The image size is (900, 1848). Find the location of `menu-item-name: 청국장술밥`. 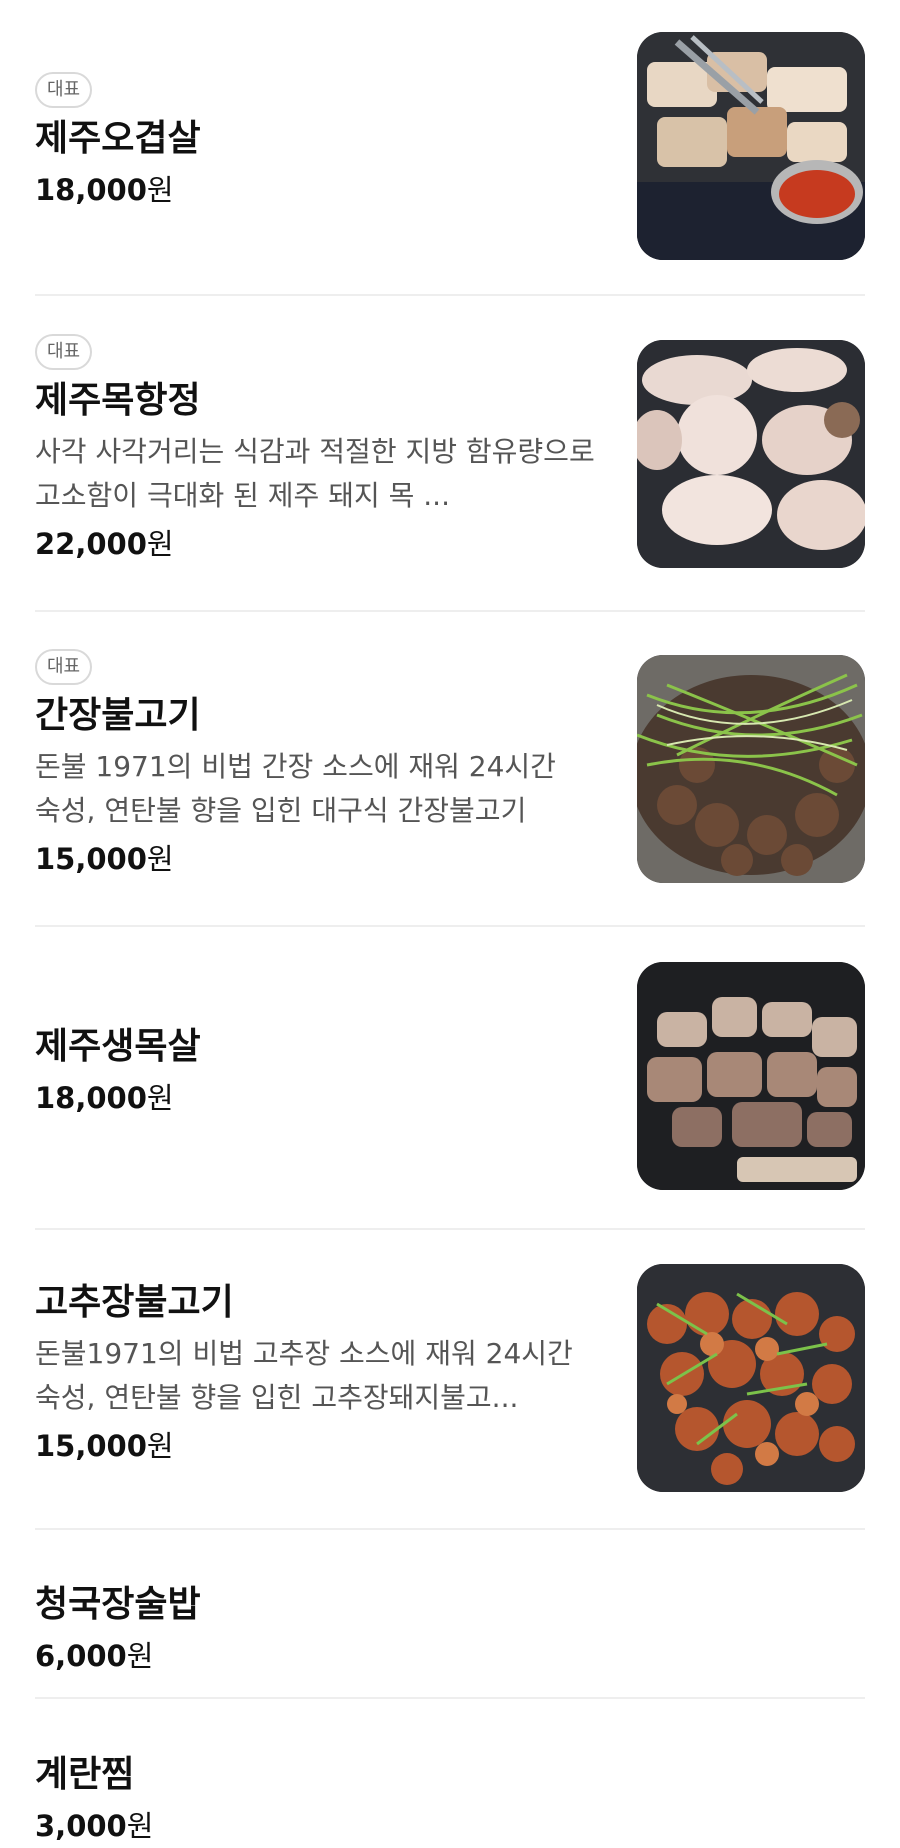

menu-item-name: 청국장술밥 is located at coordinates (118, 1604).